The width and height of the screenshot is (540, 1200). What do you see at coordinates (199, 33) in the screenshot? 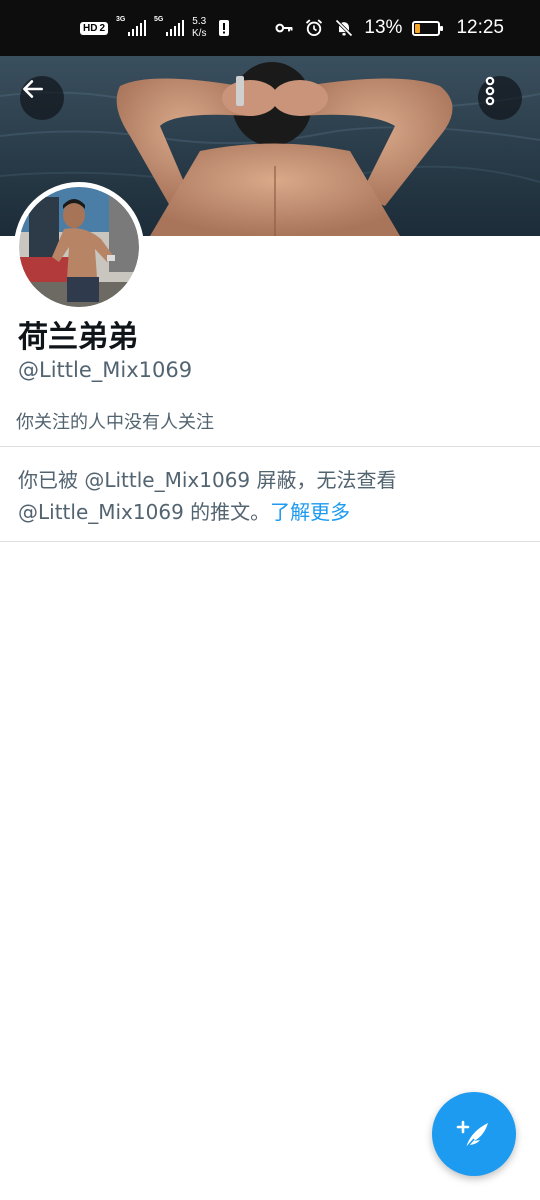
I see `network-speed-unit: K/s` at bounding box center [199, 33].